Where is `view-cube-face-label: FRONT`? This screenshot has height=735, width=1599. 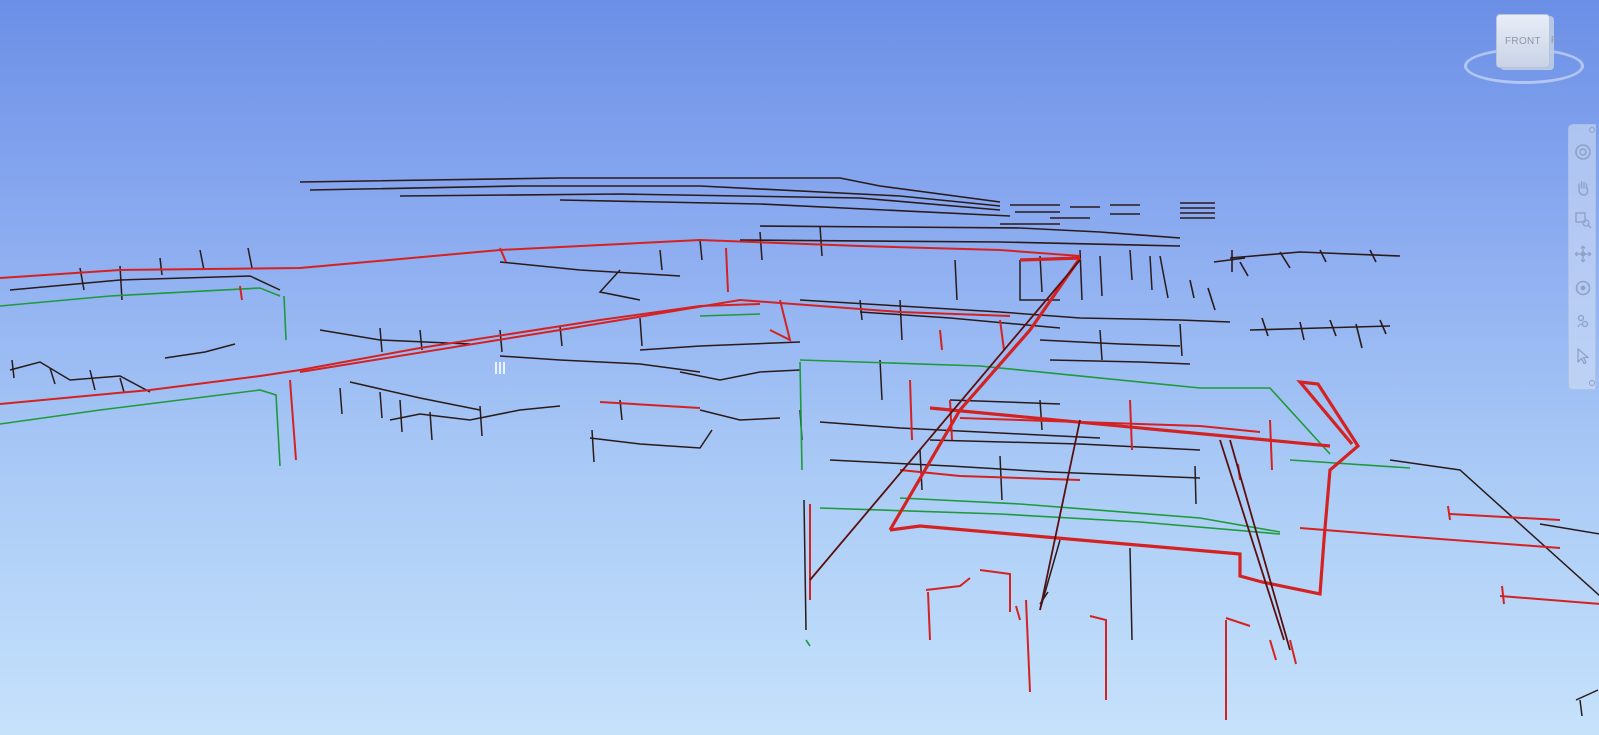 view-cube-face-label: FRONT is located at coordinates (1523, 41).